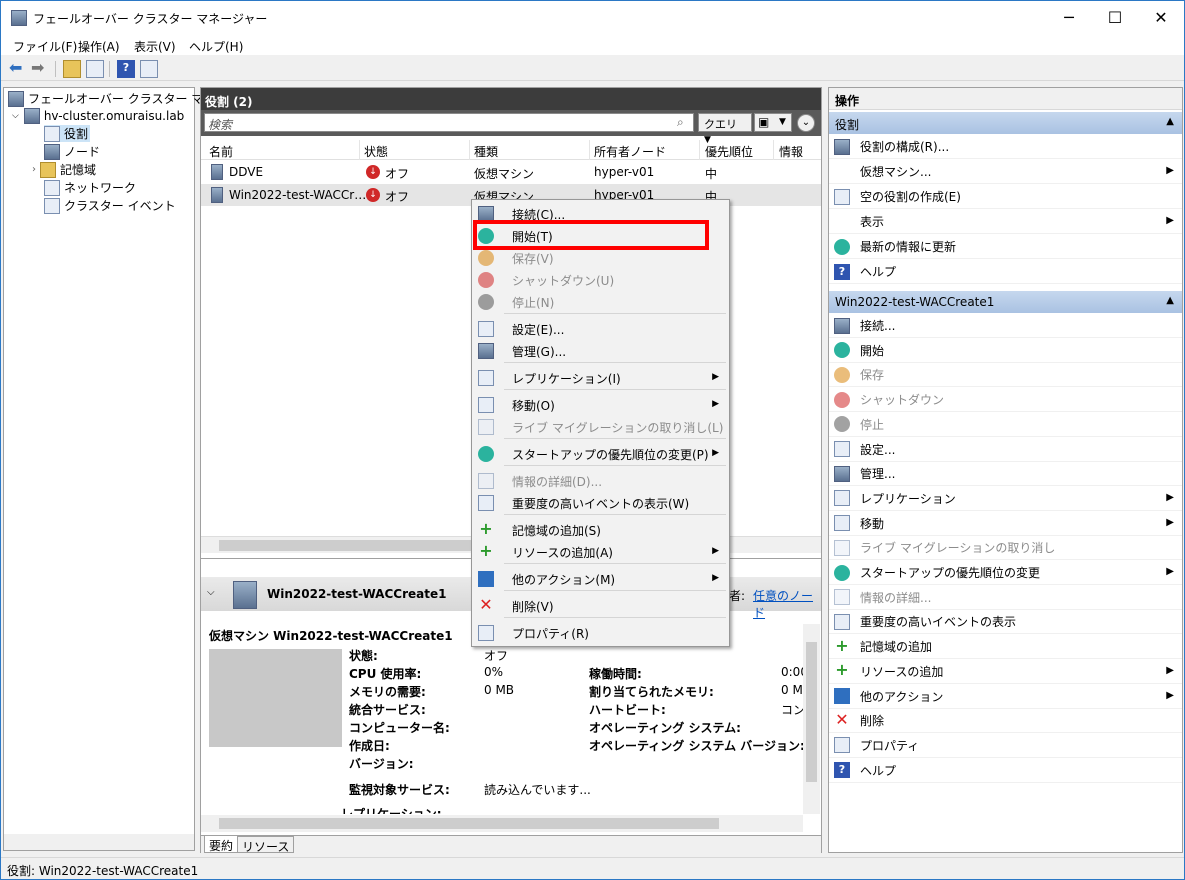 This screenshot has width=1185, height=880. Describe the element at coordinates (1005, 499) in the screenshot. I see `action-item: レプリケーション ▶` at that location.